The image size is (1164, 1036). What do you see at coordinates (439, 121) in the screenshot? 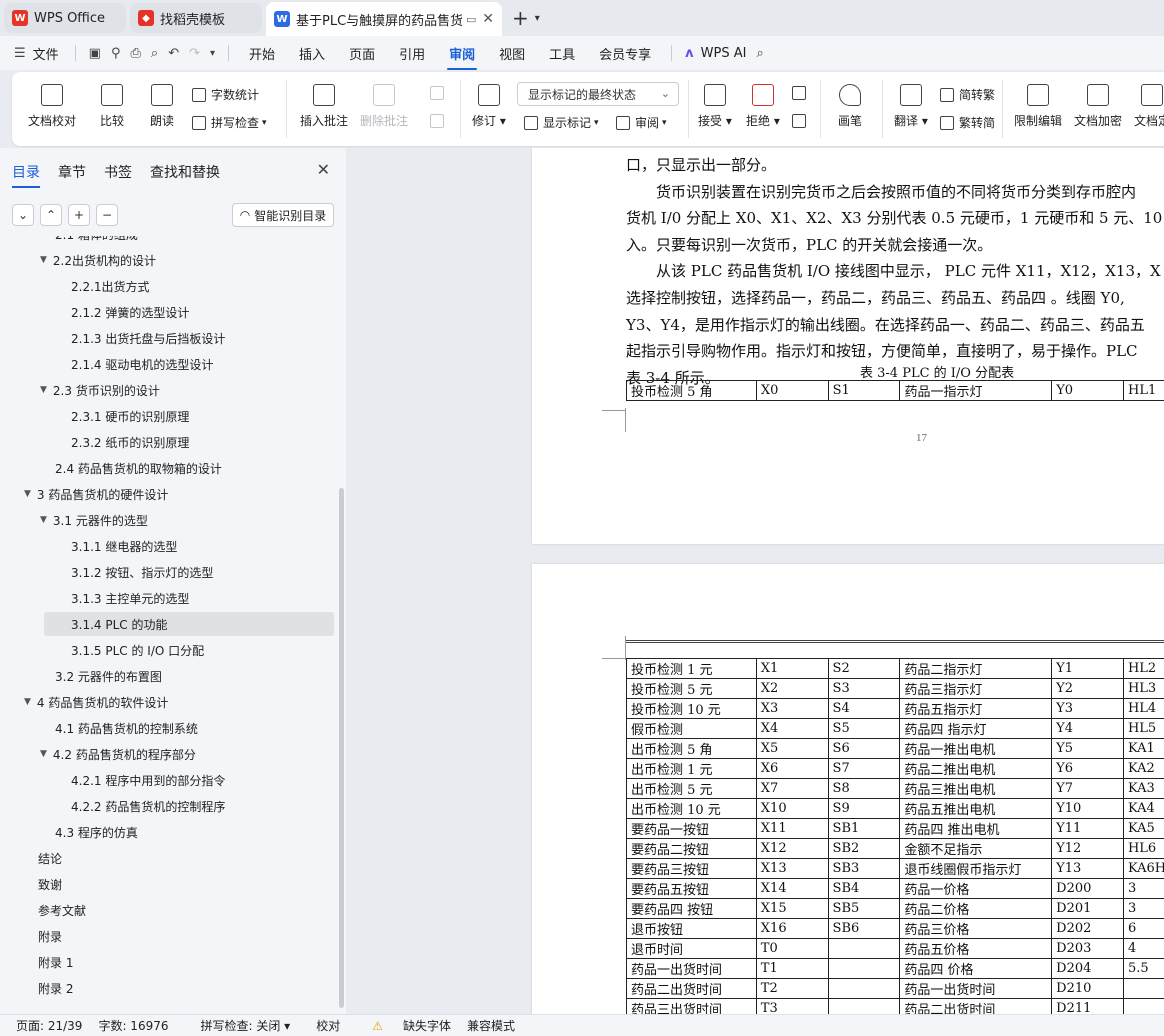
I see `next-comment-icon` at bounding box center [439, 121].